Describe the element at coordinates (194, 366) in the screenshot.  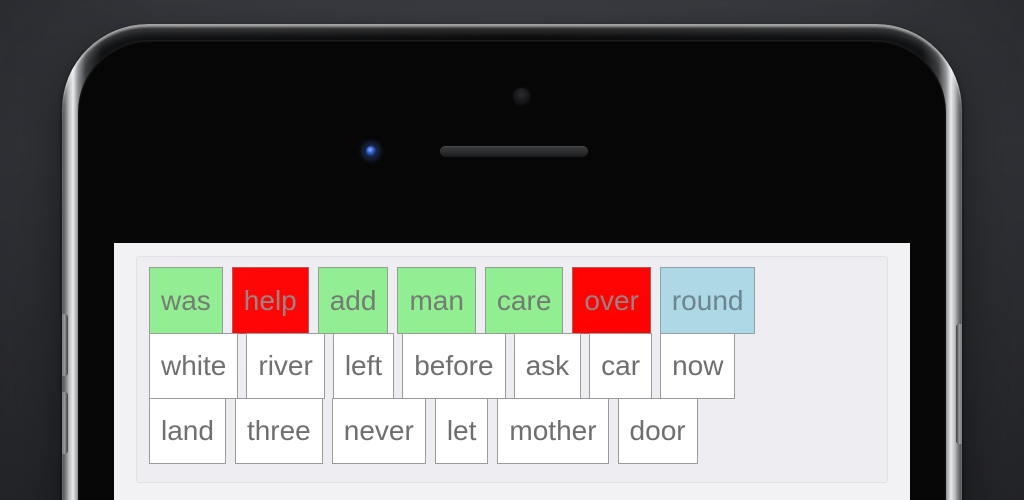
I see `word-tile: white` at that location.